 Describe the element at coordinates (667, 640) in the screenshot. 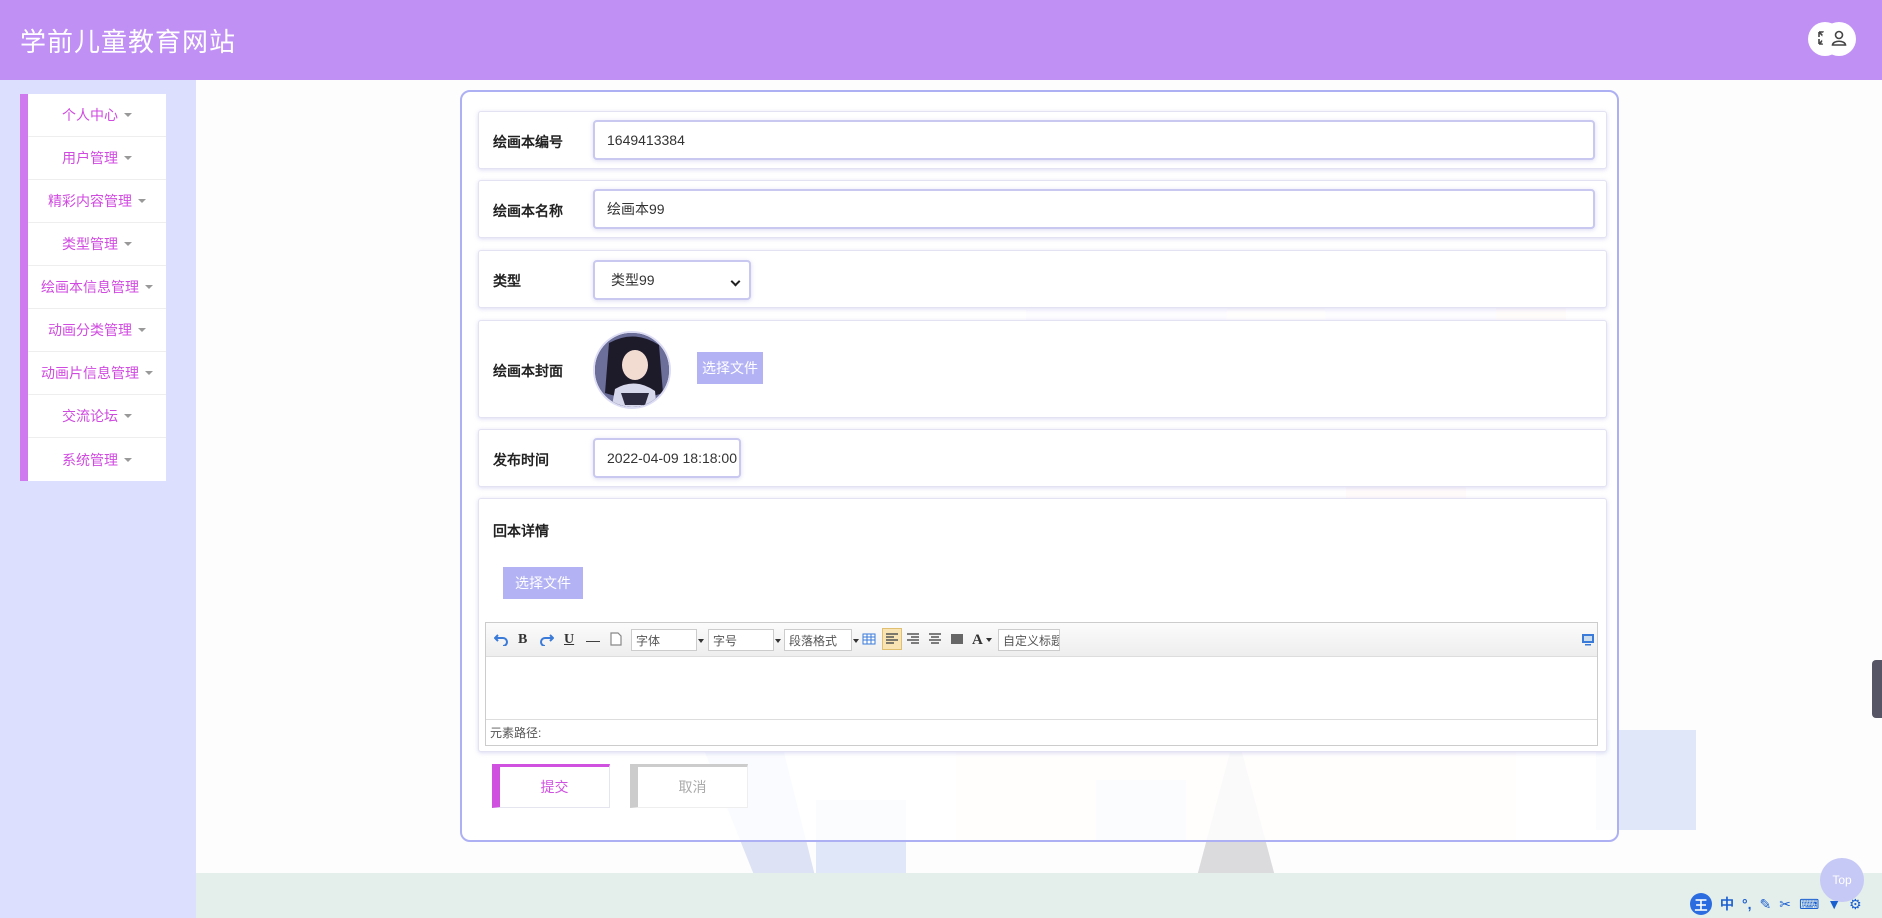

I see `font-family-select: 字体` at that location.